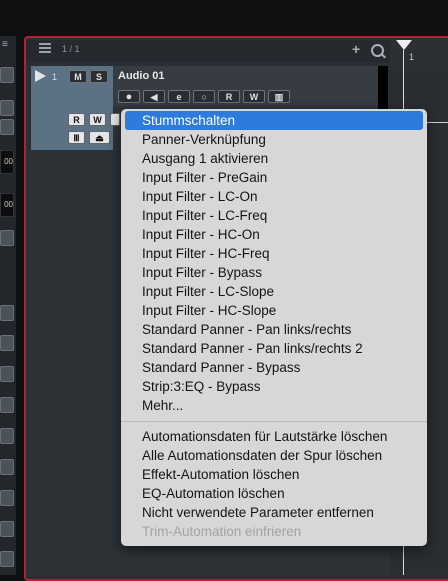 The height and width of the screenshot is (581, 448). What do you see at coordinates (99, 76) in the screenshot?
I see `solo-button: S` at bounding box center [99, 76].